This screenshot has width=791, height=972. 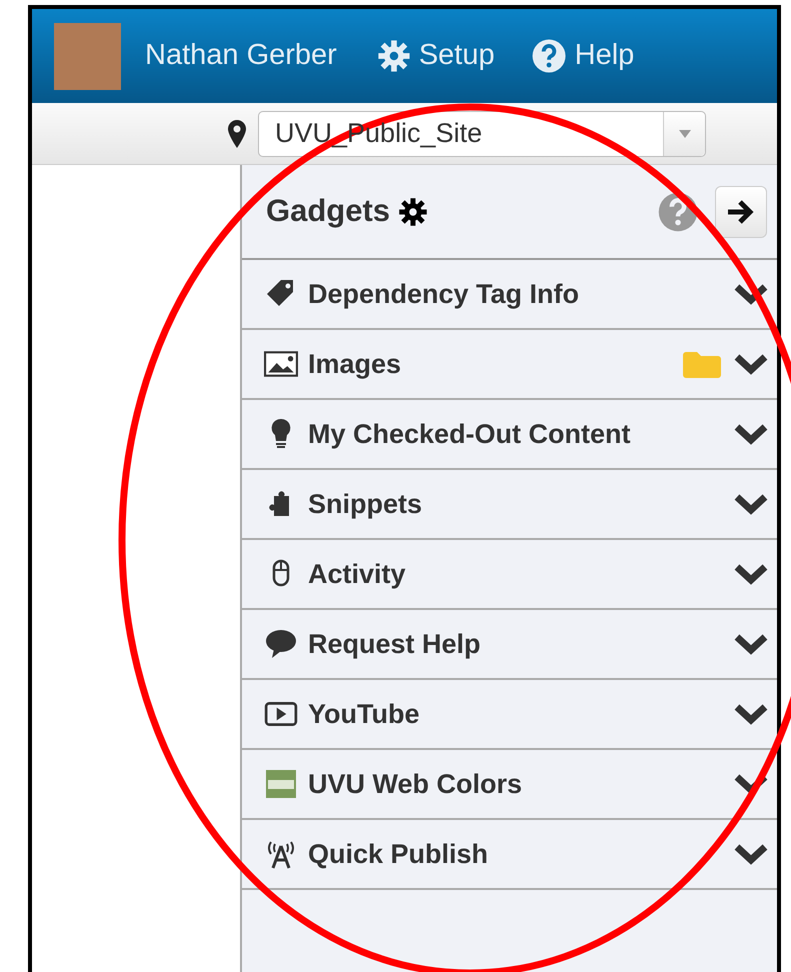 I want to click on speech-bubble-icon, so click(x=281, y=644).